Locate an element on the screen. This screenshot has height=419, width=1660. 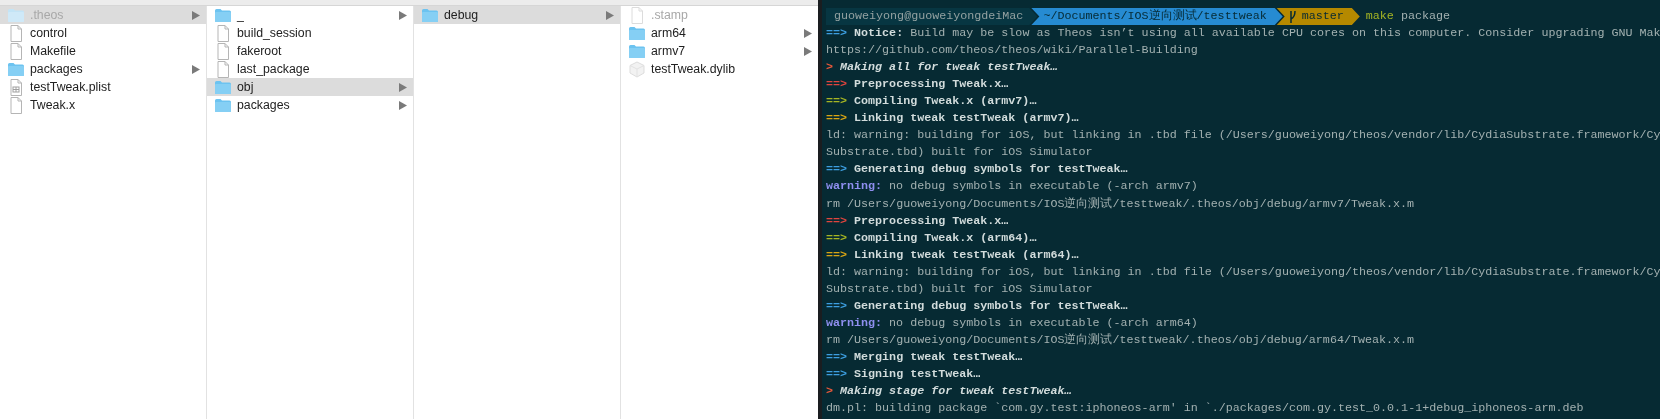
output-line: no debug symbols in executable (-arch armv7) is located at coordinates (1043, 187).